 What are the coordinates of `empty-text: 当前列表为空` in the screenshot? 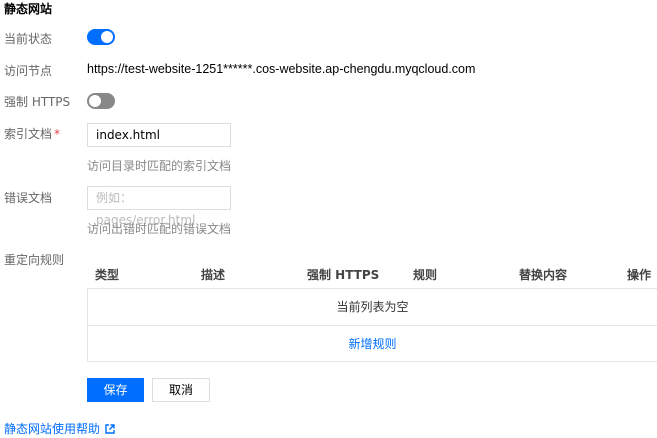 It's located at (372, 307).